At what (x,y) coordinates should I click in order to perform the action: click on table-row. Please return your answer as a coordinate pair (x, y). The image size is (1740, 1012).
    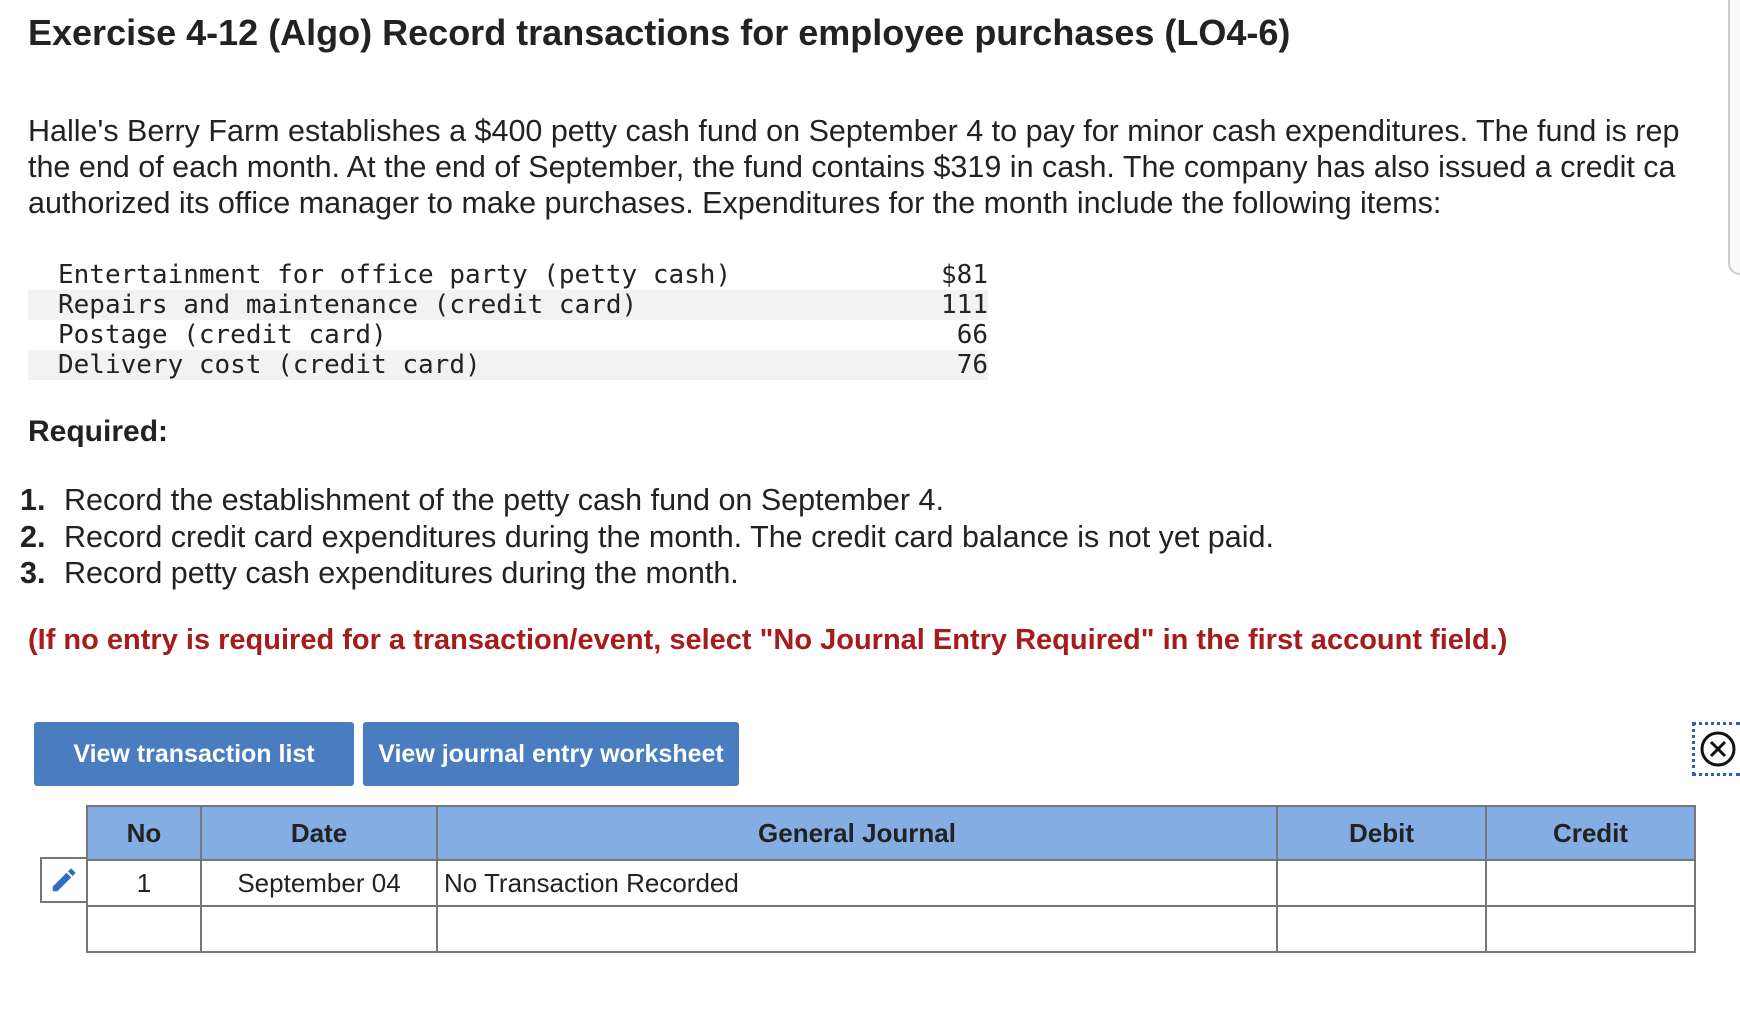
    Looking at the image, I should click on (891, 929).